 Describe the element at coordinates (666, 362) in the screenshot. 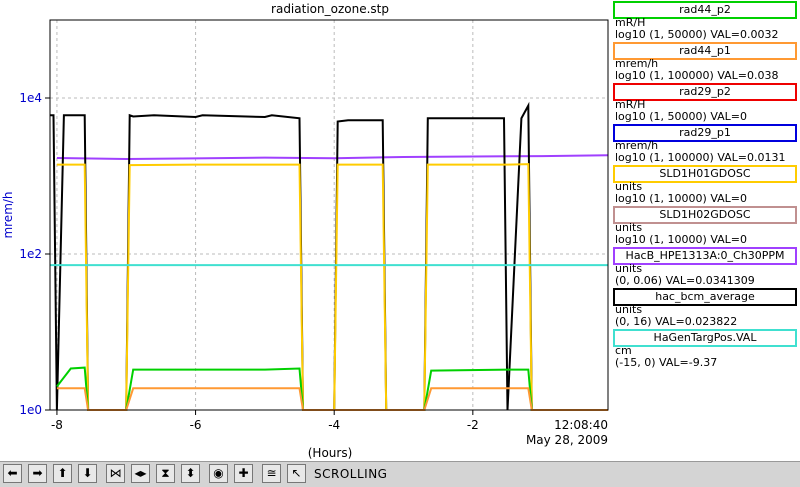

I see `legend-entry-range: (-15, 0) VAL=-9.37` at that location.